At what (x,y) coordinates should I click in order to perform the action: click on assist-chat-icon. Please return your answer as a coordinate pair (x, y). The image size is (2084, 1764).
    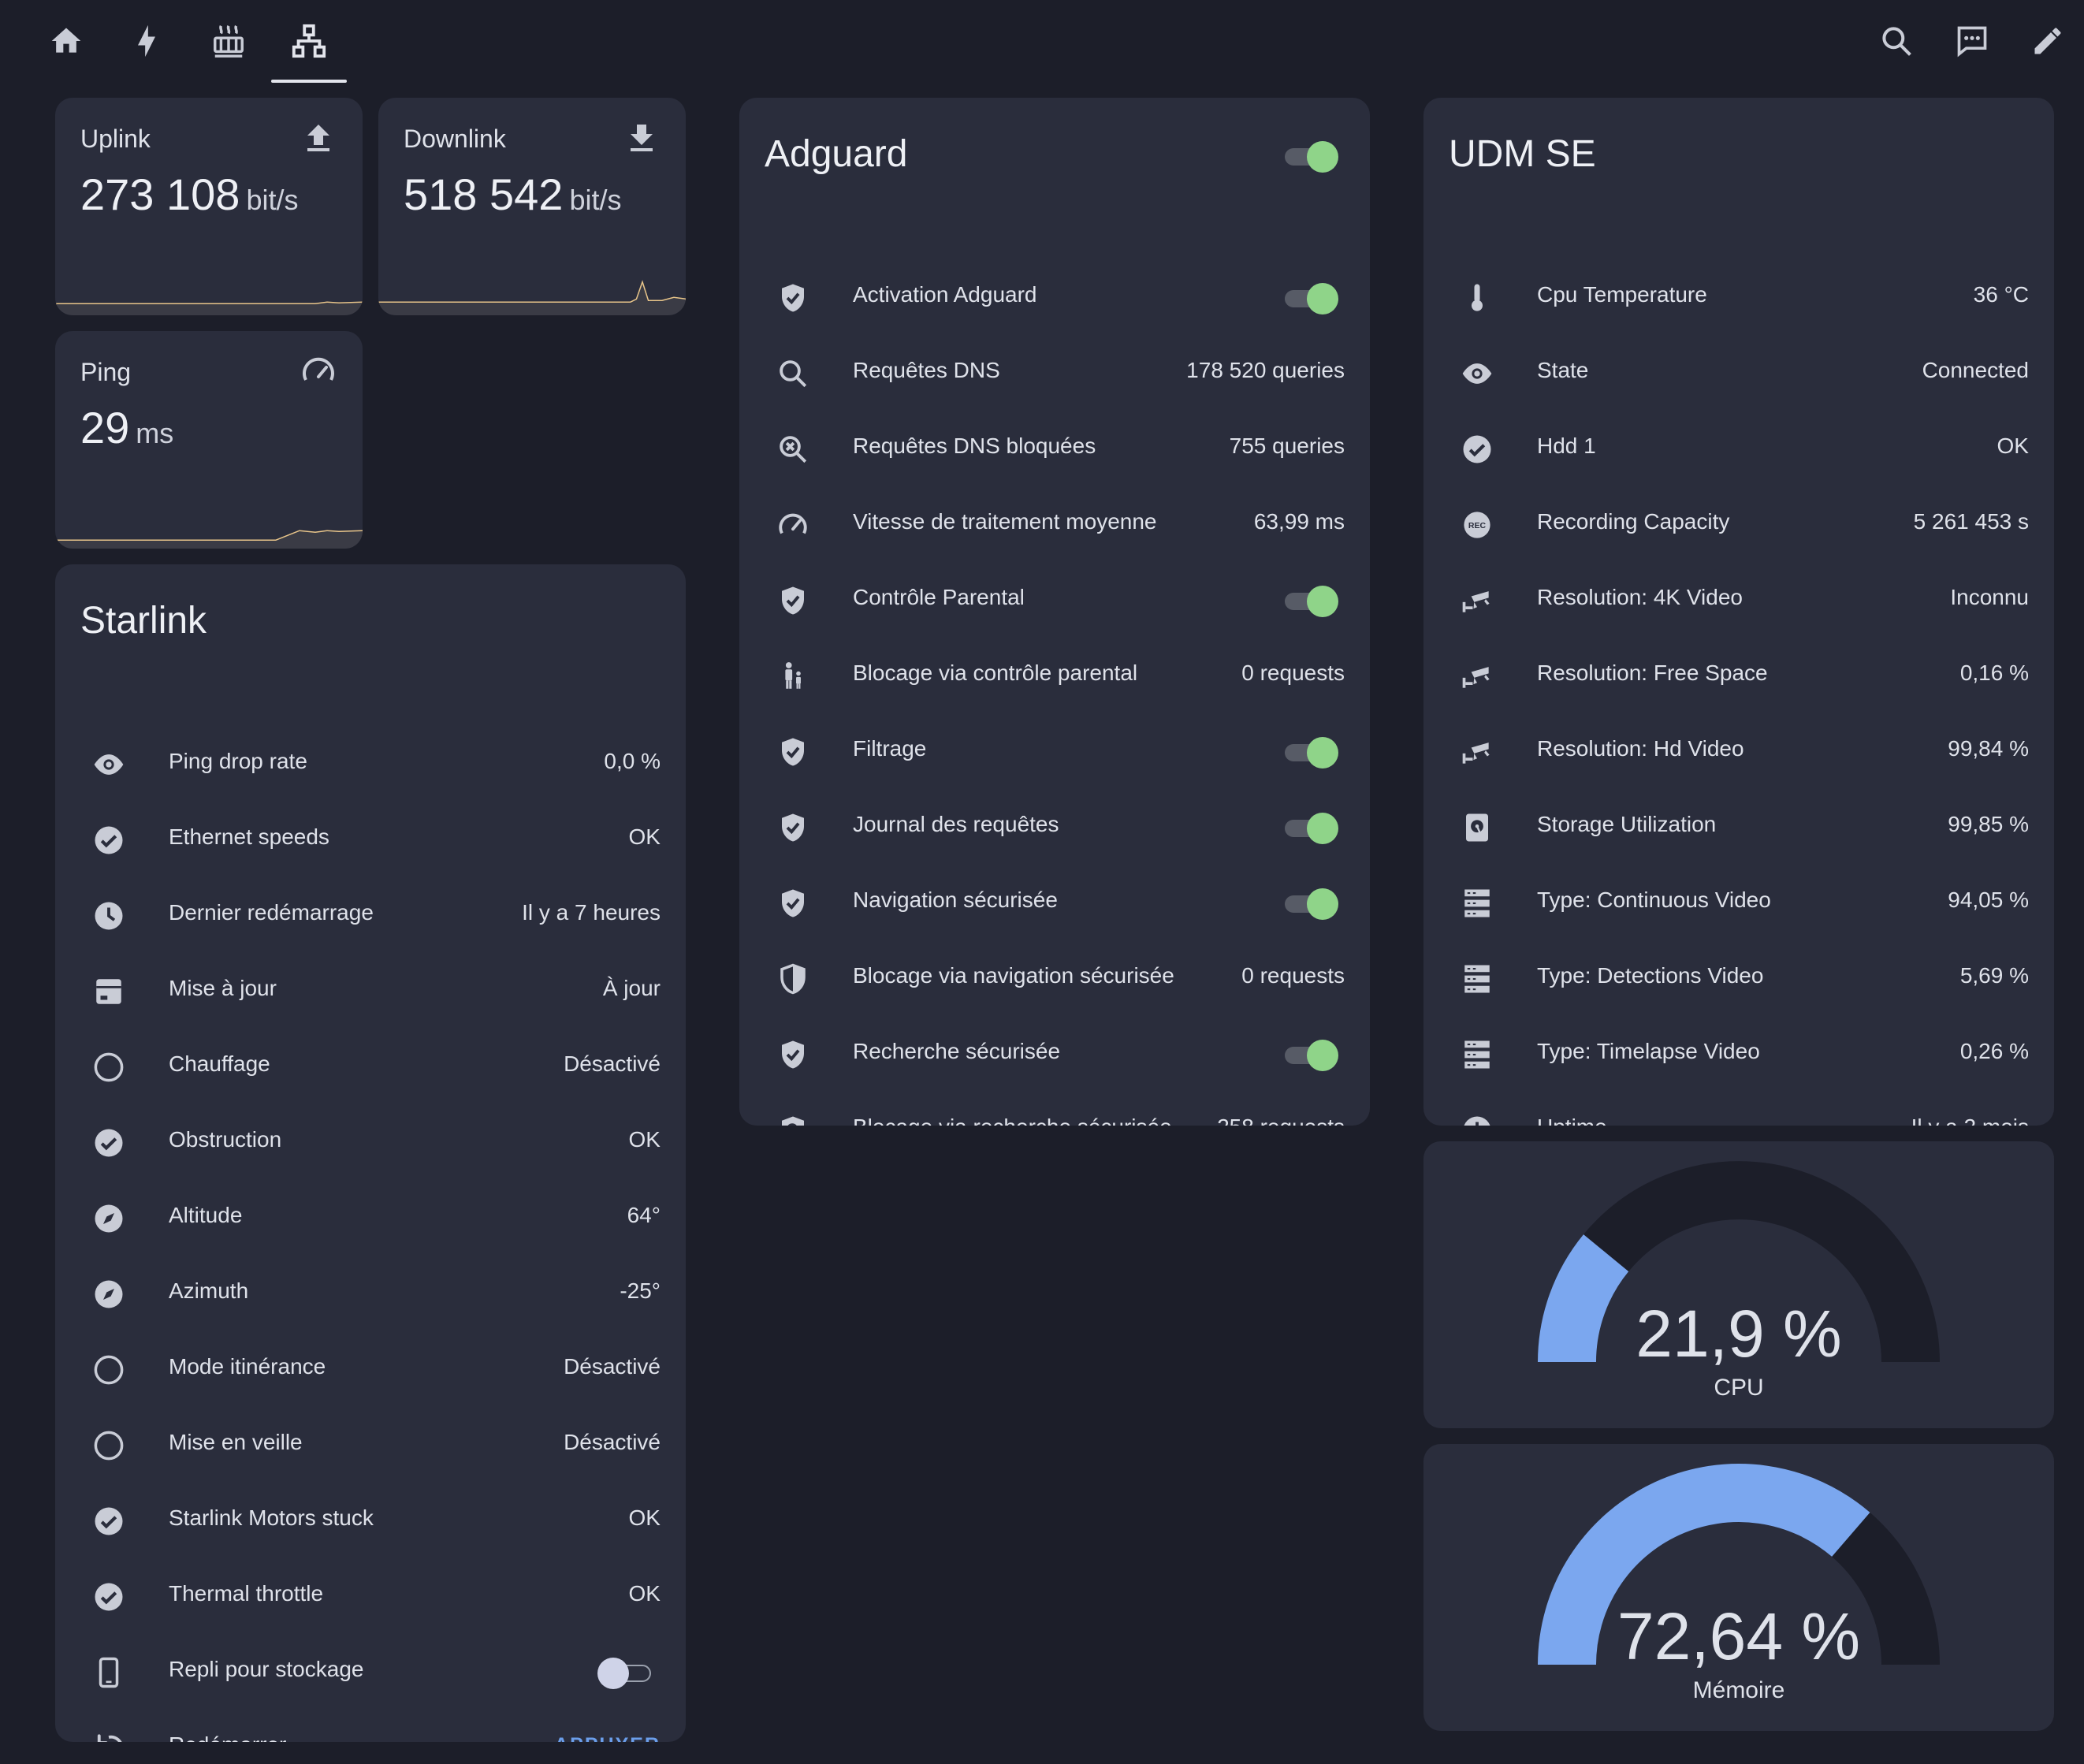
    Looking at the image, I should click on (1972, 41).